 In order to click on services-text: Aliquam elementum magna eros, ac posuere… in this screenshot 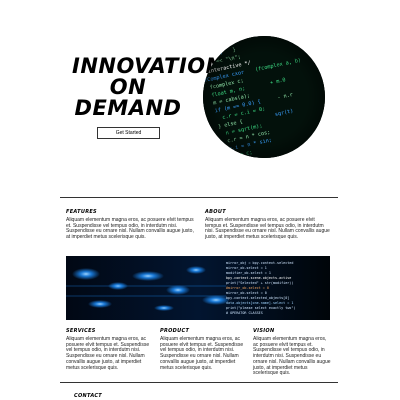, I will do `click(108, 353)`.